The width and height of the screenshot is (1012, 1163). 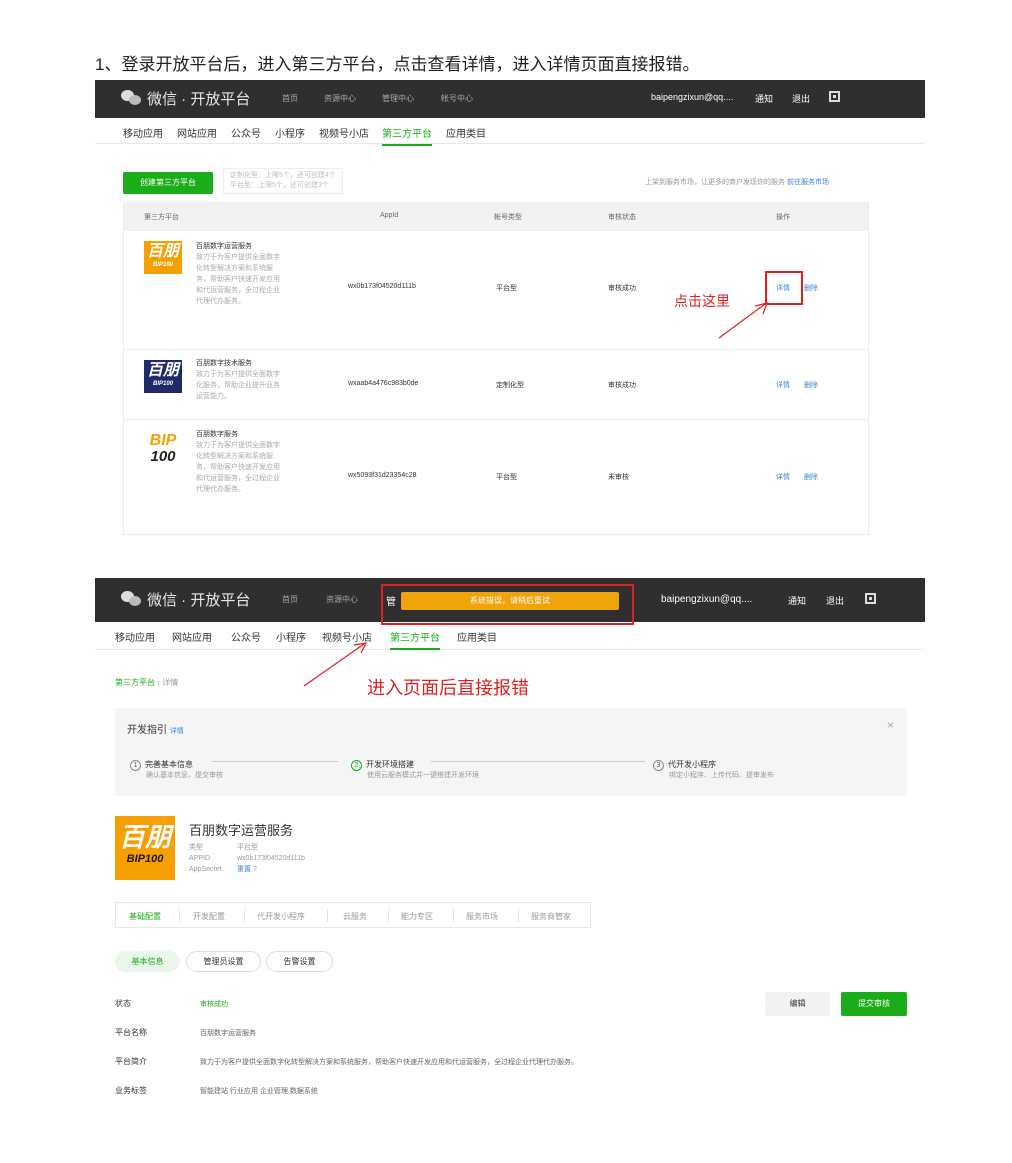 What do you see at coordinates (155, 730) in the screenshot?
I see `guide-title: 开发指引 详情` at bounding box center [155, 730].